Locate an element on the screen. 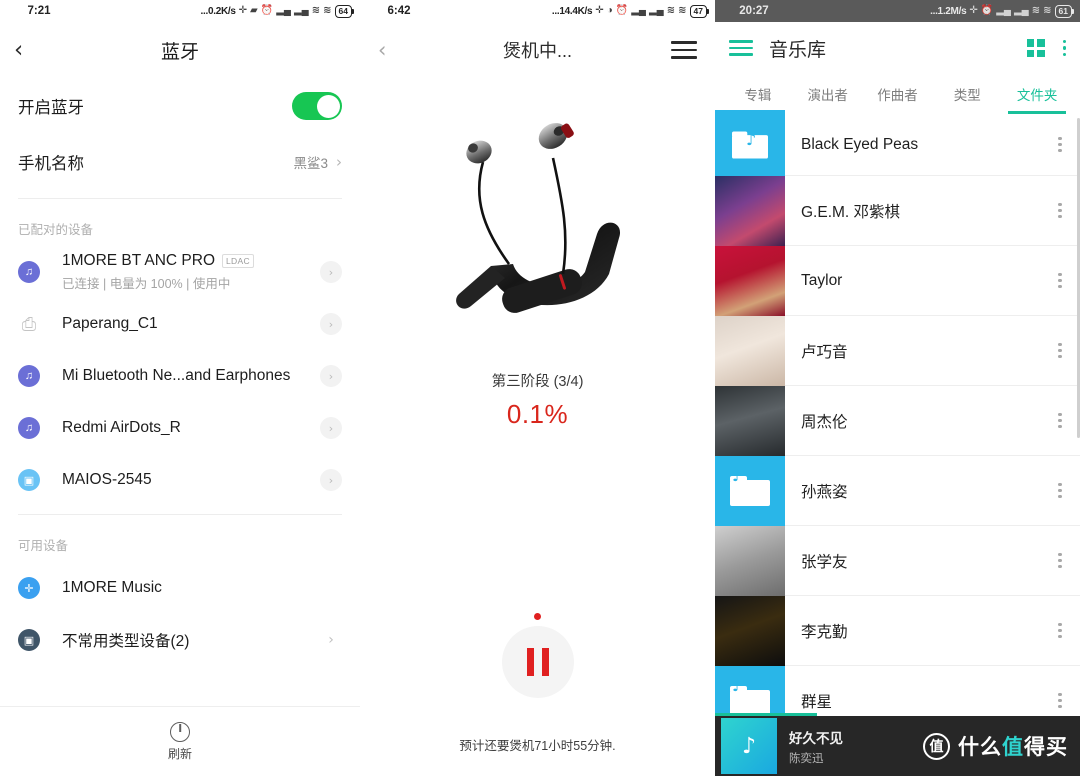  status-bar: 7:21 ...0.2K/s ✛ ▰ ⏰ ▂▄ ▂▄ ≋ ≋ 64 is located at coordinates (180, 11).